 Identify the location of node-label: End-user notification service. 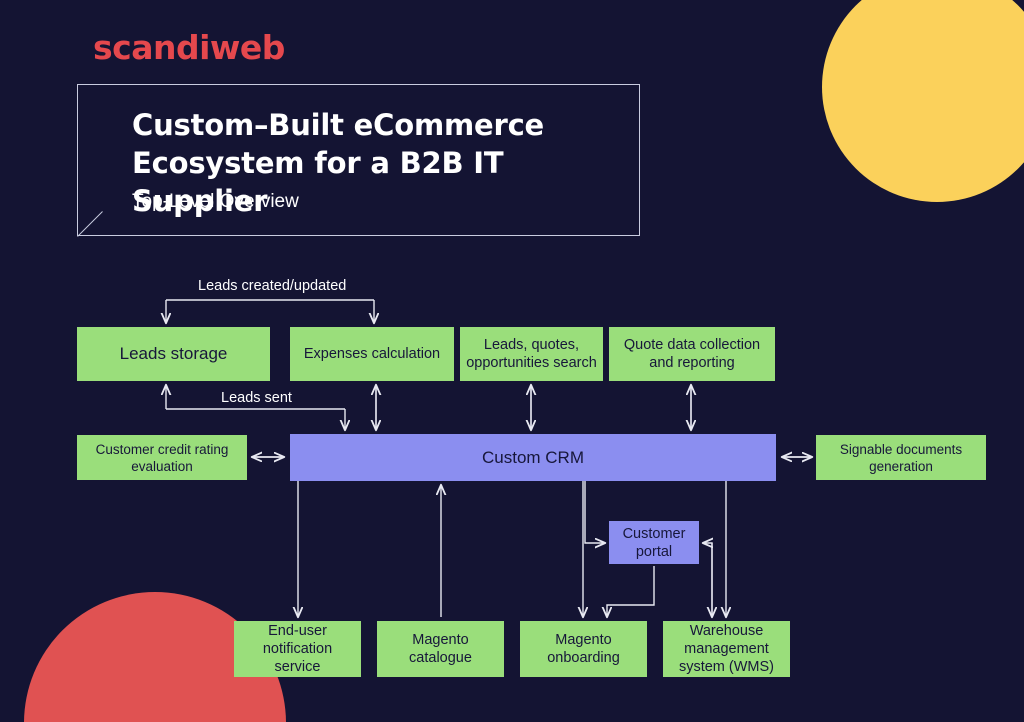
(297, 649).